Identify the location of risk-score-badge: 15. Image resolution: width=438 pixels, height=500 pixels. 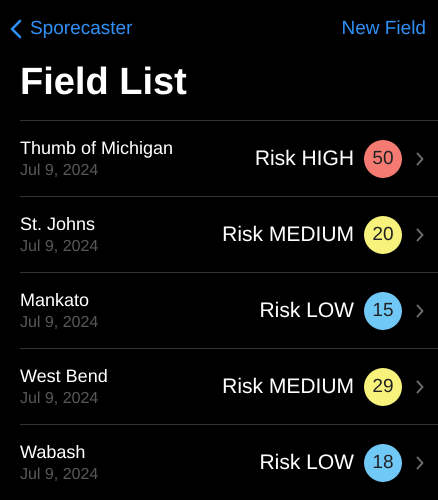
(383, 311).